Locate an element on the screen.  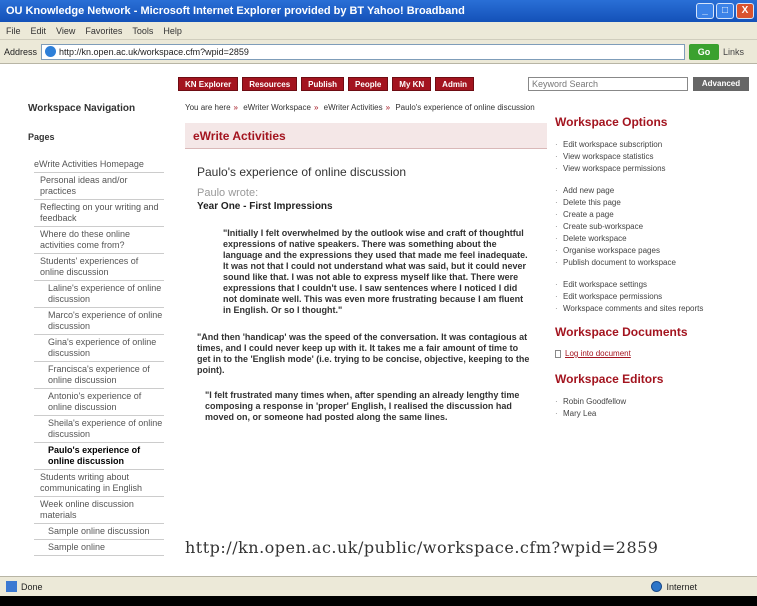
tab-publish: Publish is located at coordinates (323, 84).